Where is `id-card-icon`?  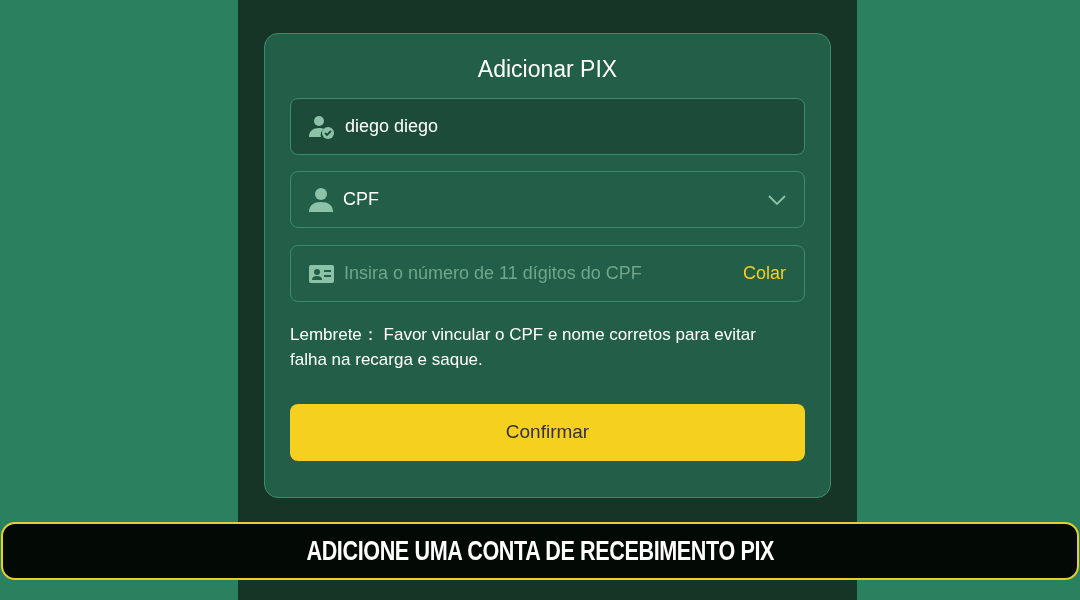
id-card-icon is located at coordinates (321, 273).